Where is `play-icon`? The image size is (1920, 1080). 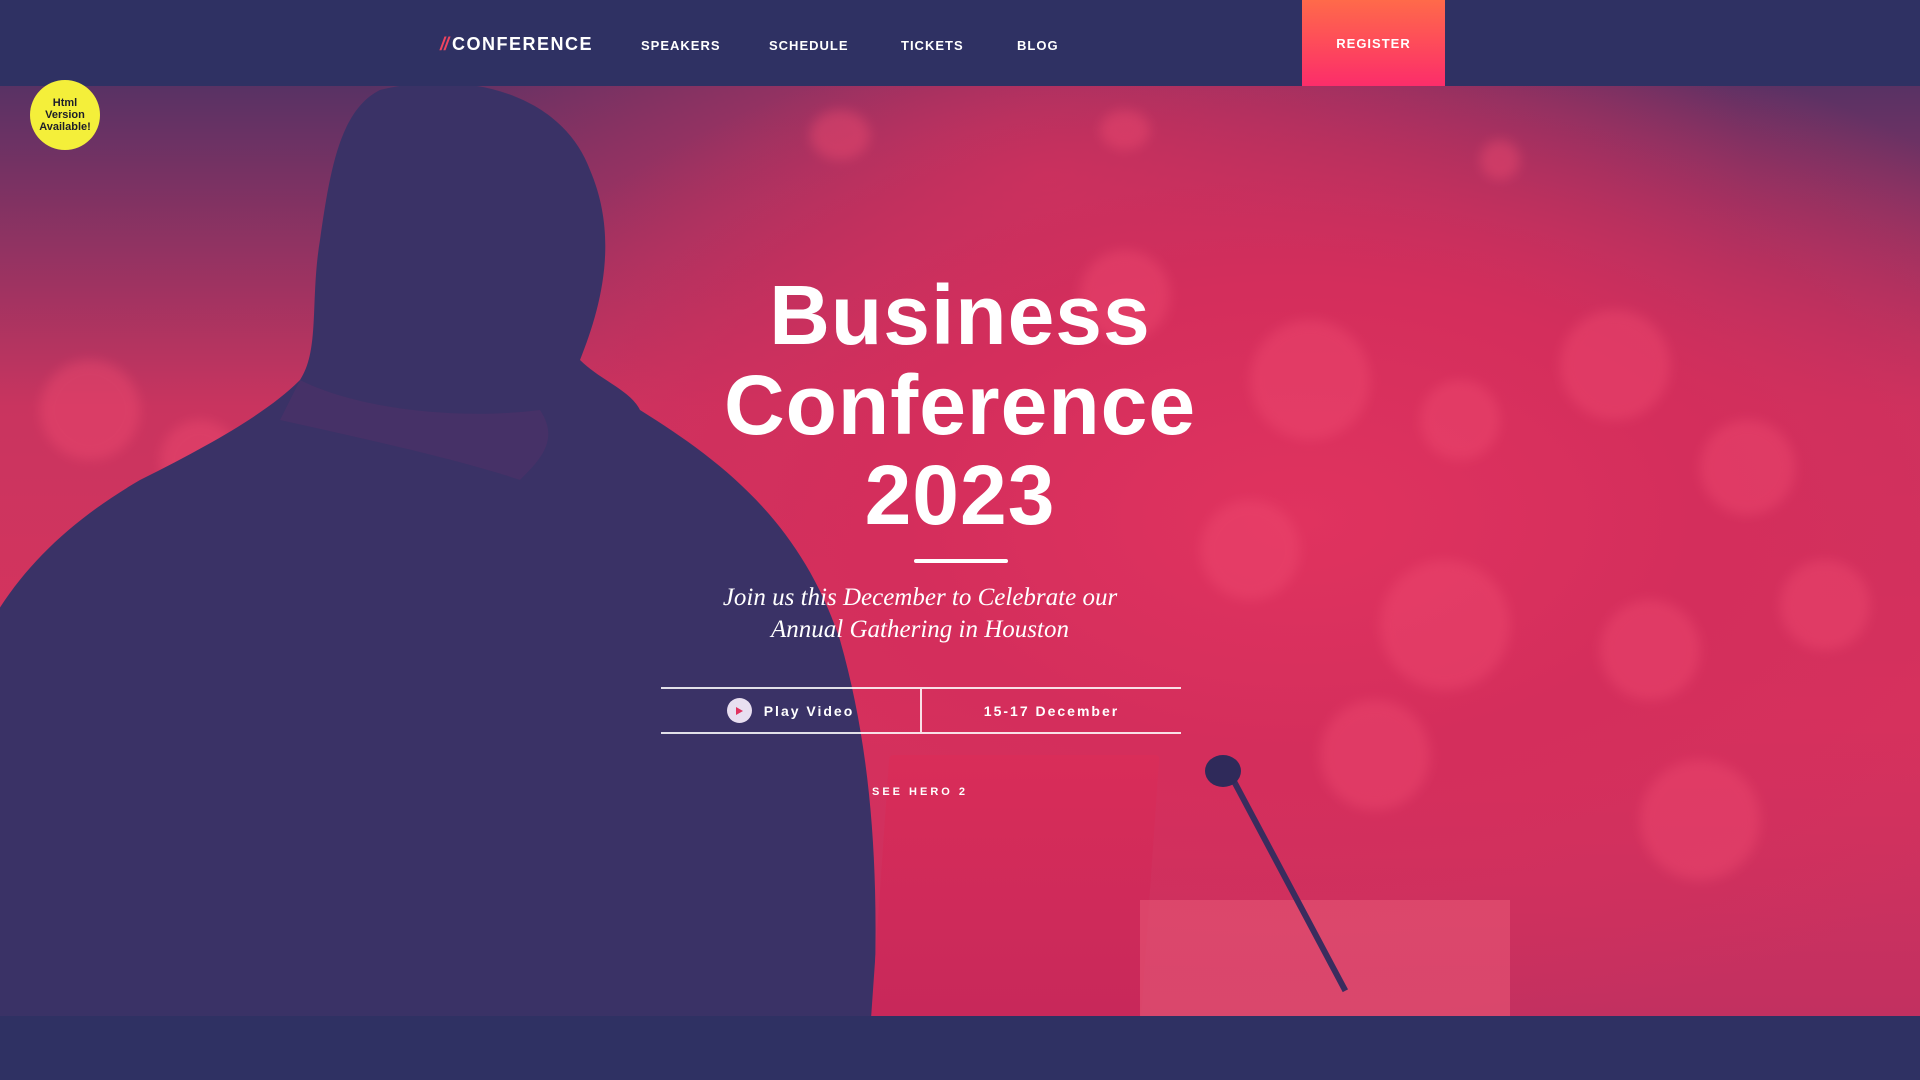 play-icon is located at coordinates (739, 710).